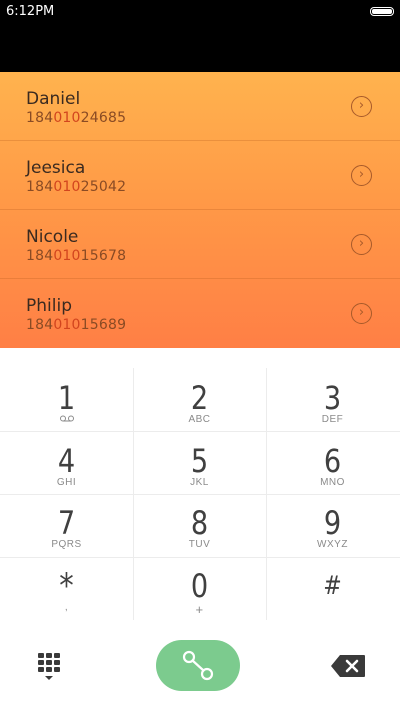  Describe the element at coordinates (199, 461) in the screenshot. I see `key-digit: 5` at that location.